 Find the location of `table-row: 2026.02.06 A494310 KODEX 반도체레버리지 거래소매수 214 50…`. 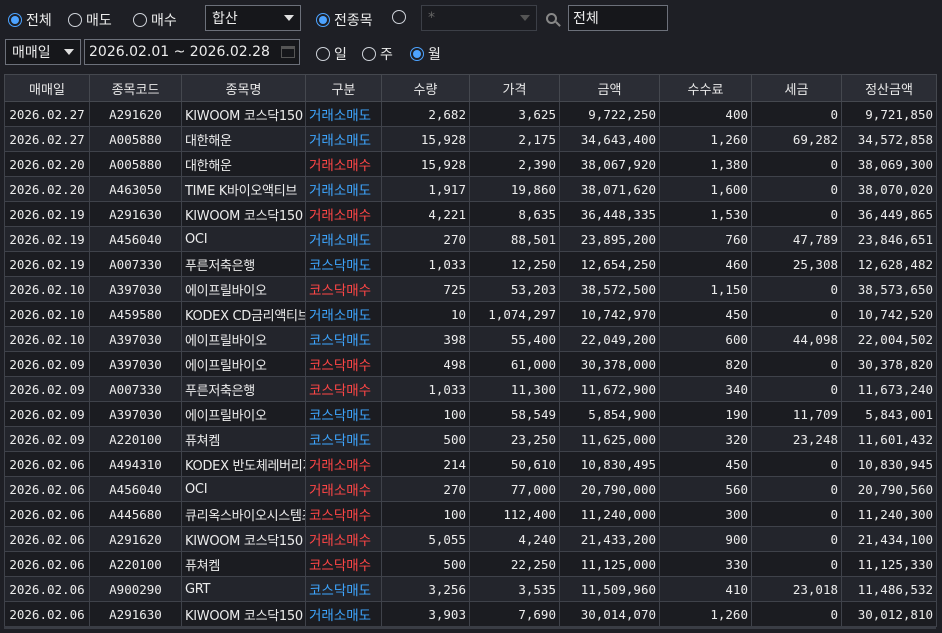

table-row: 2026.02.06 A494310 KODEX 반도체레버리지 거래소매수 214 50… is located at coordinates (470, 464).